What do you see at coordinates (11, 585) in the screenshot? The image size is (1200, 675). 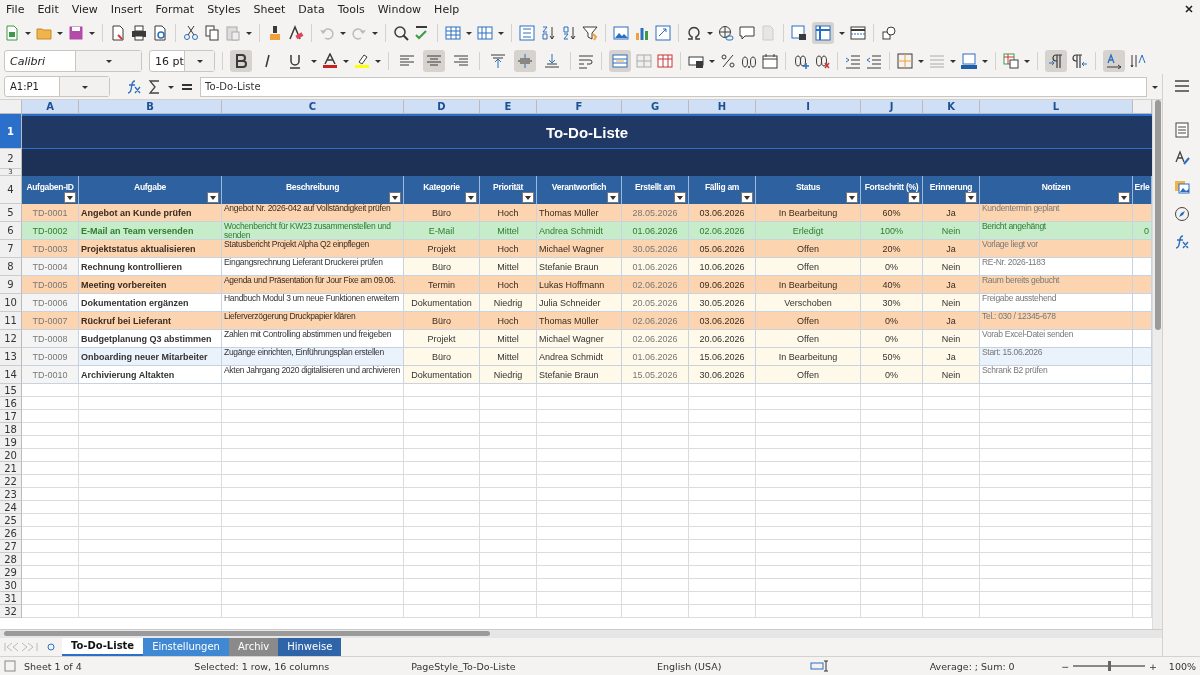 I see `row-header: 30` at bounding box center [11, 585].